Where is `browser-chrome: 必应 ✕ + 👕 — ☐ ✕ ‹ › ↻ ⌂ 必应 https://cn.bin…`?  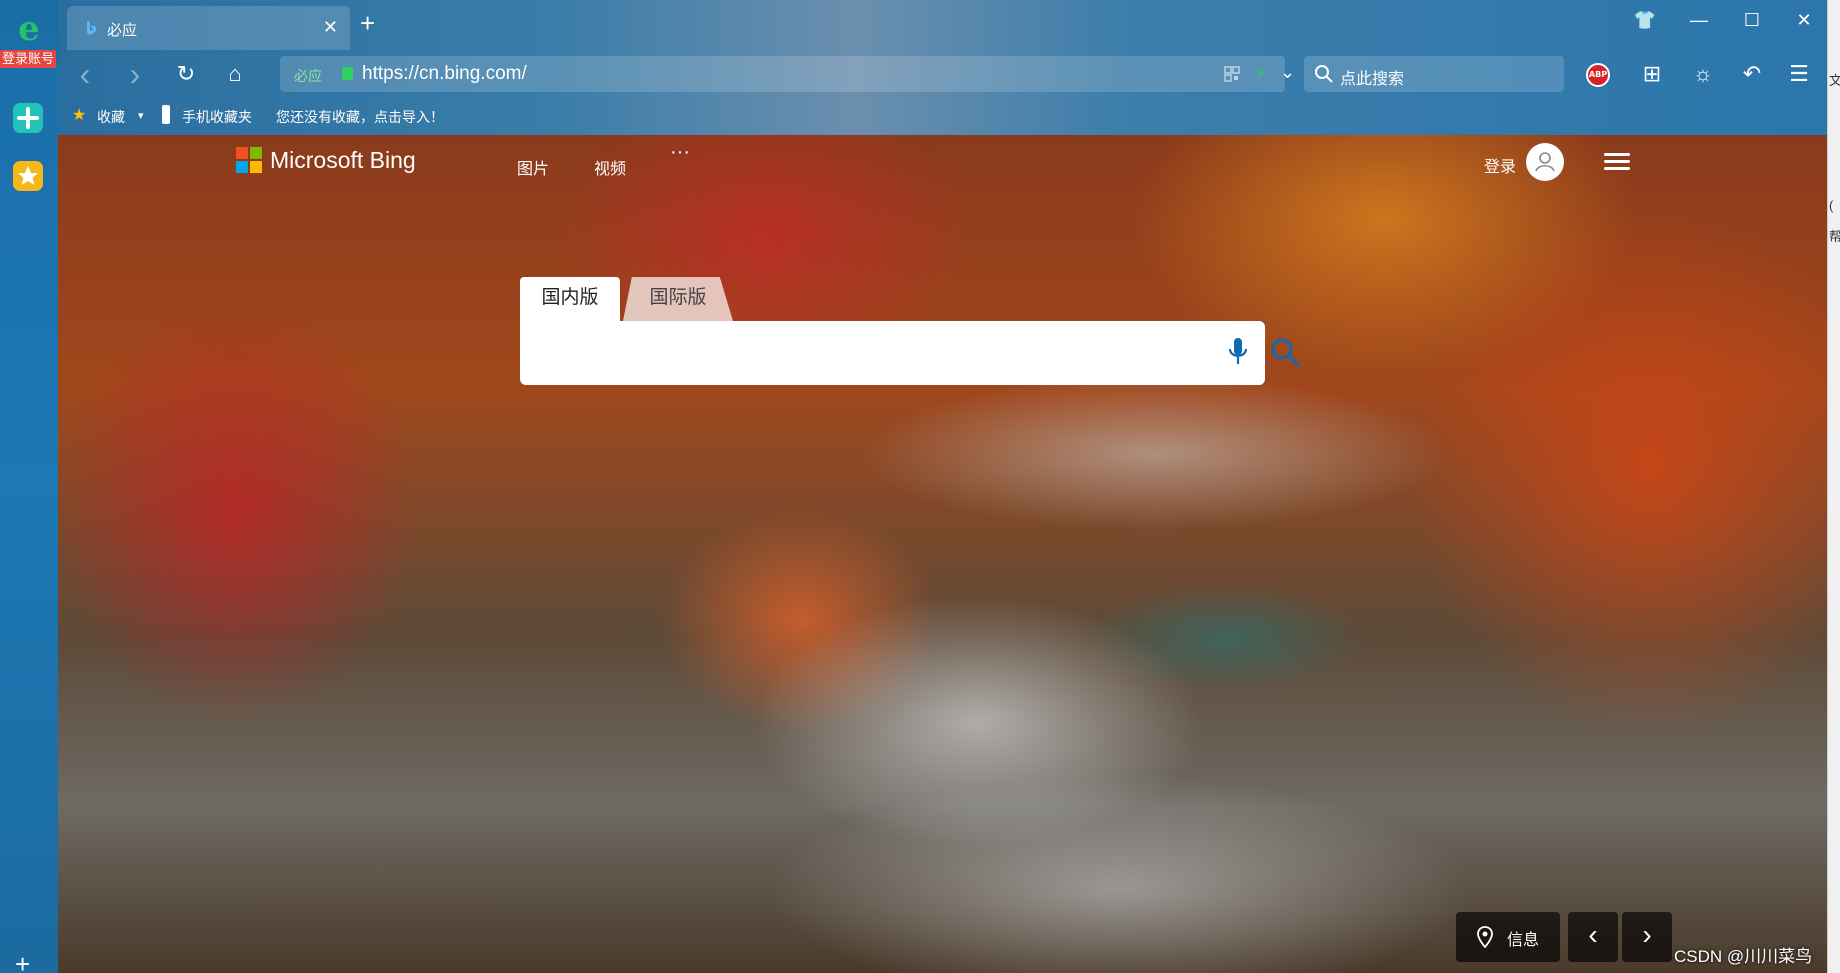
browser-chrome: 必应 ✕ + 👕 — ☐ ✕ ‹ › ↻ ⌂ 必应 https://cn.bin… is located at coordinates (942, 67).